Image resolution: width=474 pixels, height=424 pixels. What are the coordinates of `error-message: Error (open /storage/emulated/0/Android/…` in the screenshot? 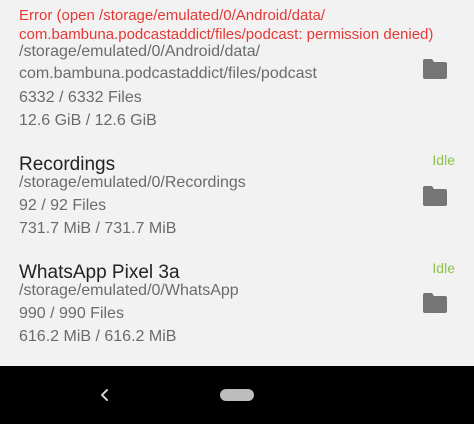 It's located at (226, 25).